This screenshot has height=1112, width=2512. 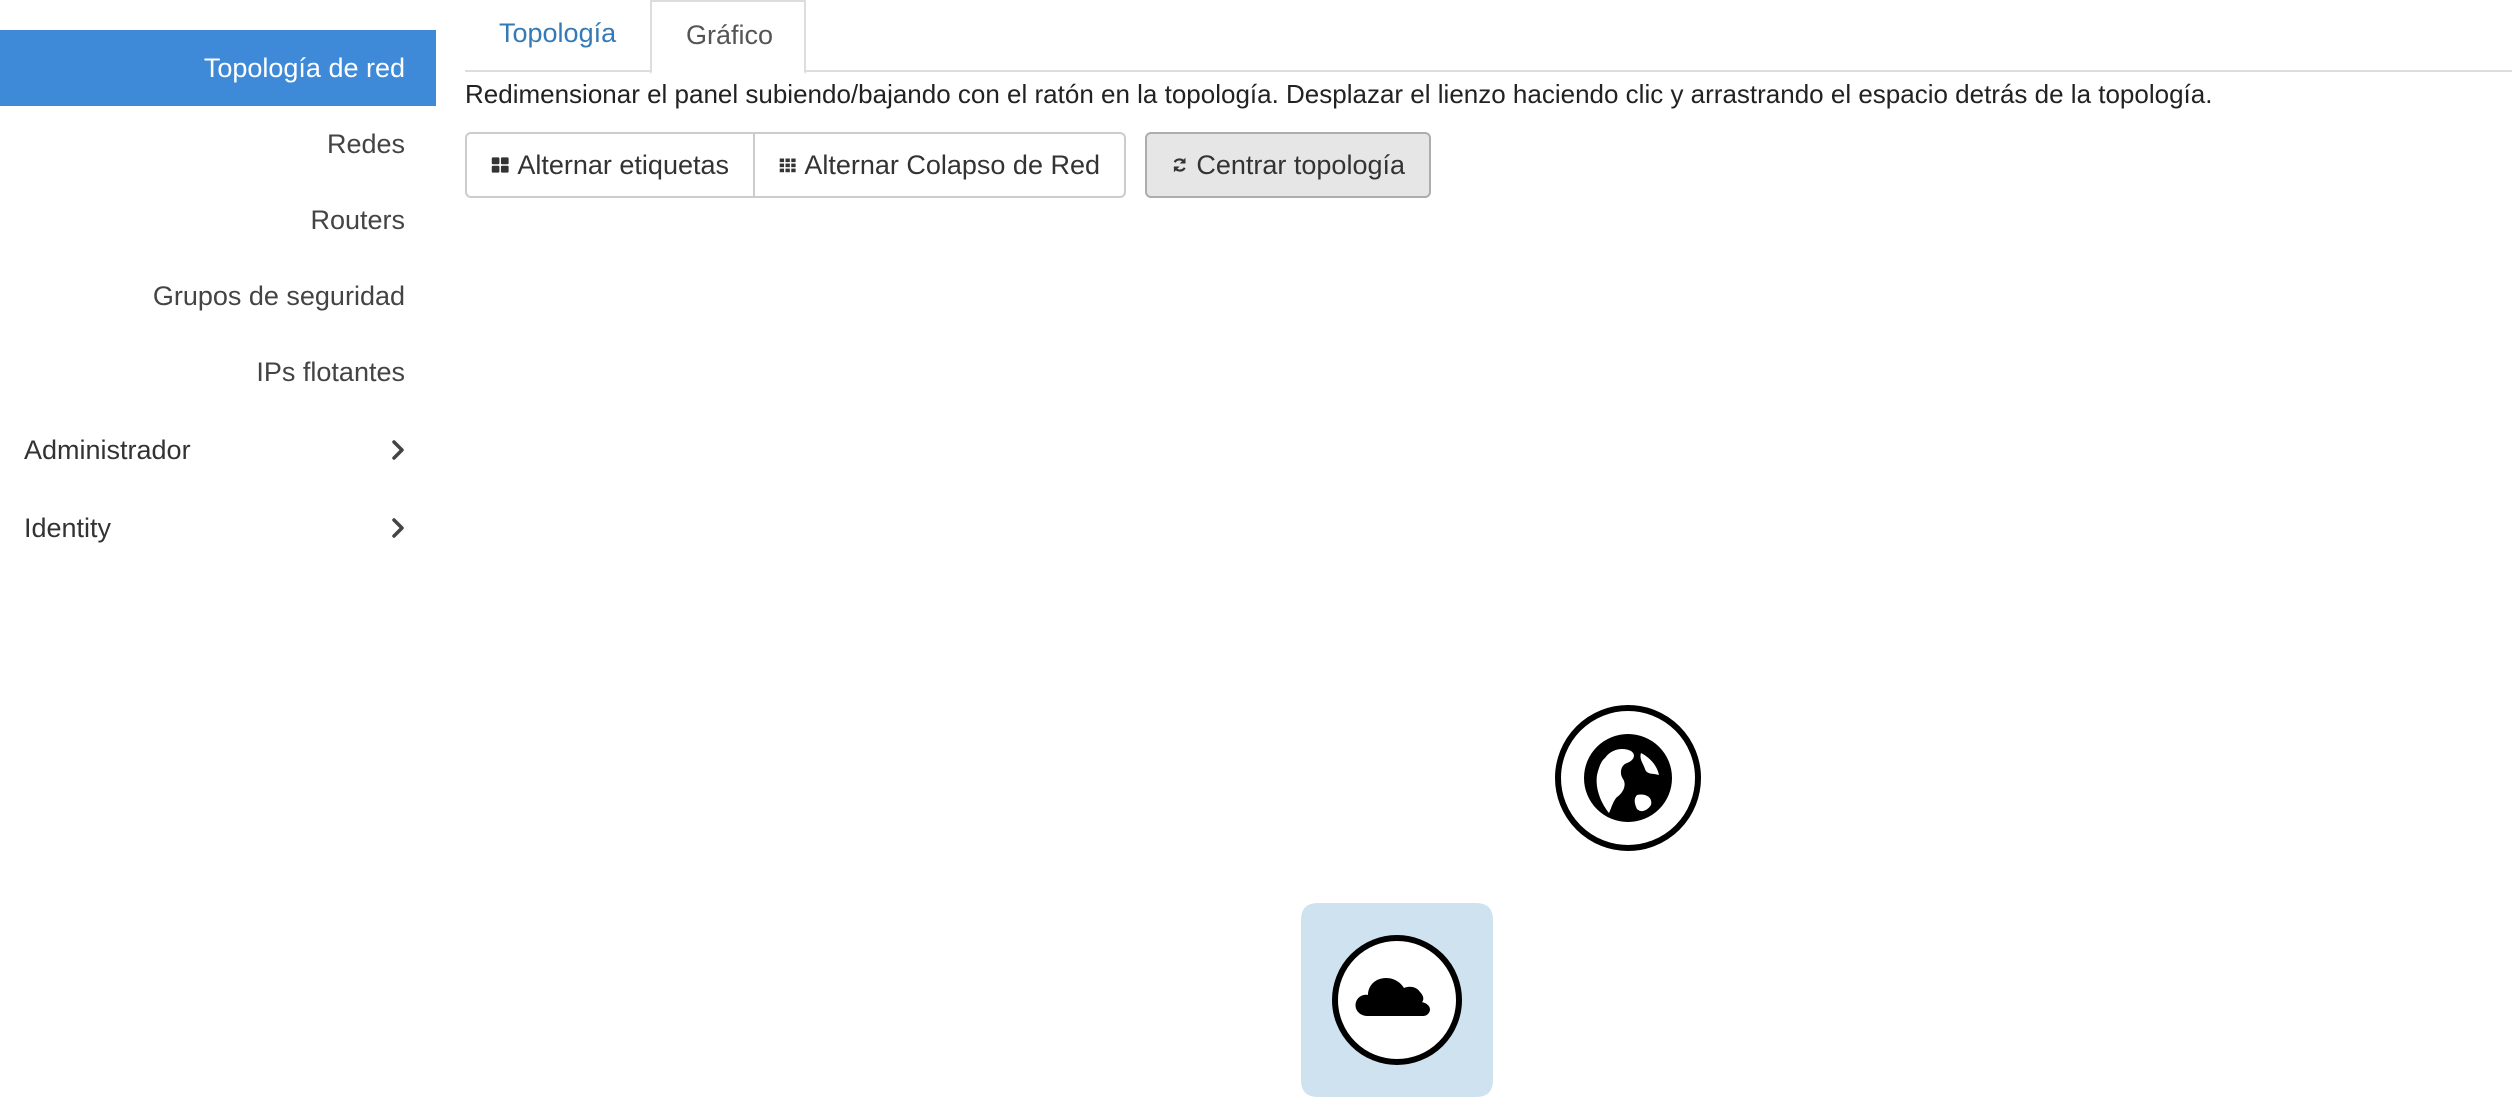 I want to click on sidebar-section-admin: Administrador, so click(x=218, y=450).